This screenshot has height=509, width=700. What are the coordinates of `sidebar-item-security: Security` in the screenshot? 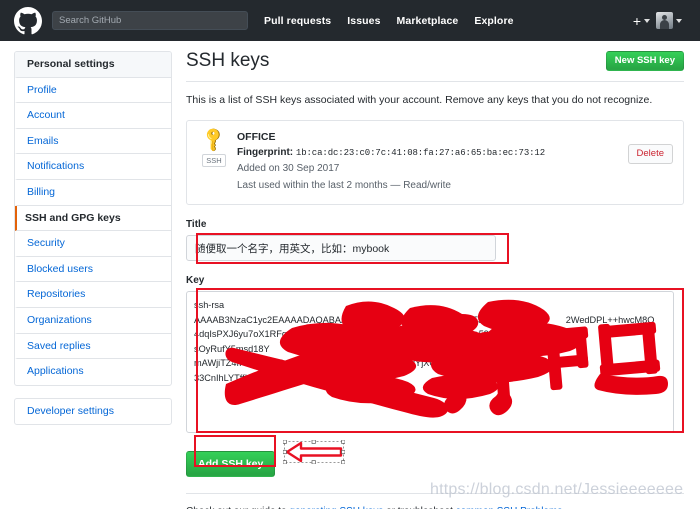 It's located at (93, 244).